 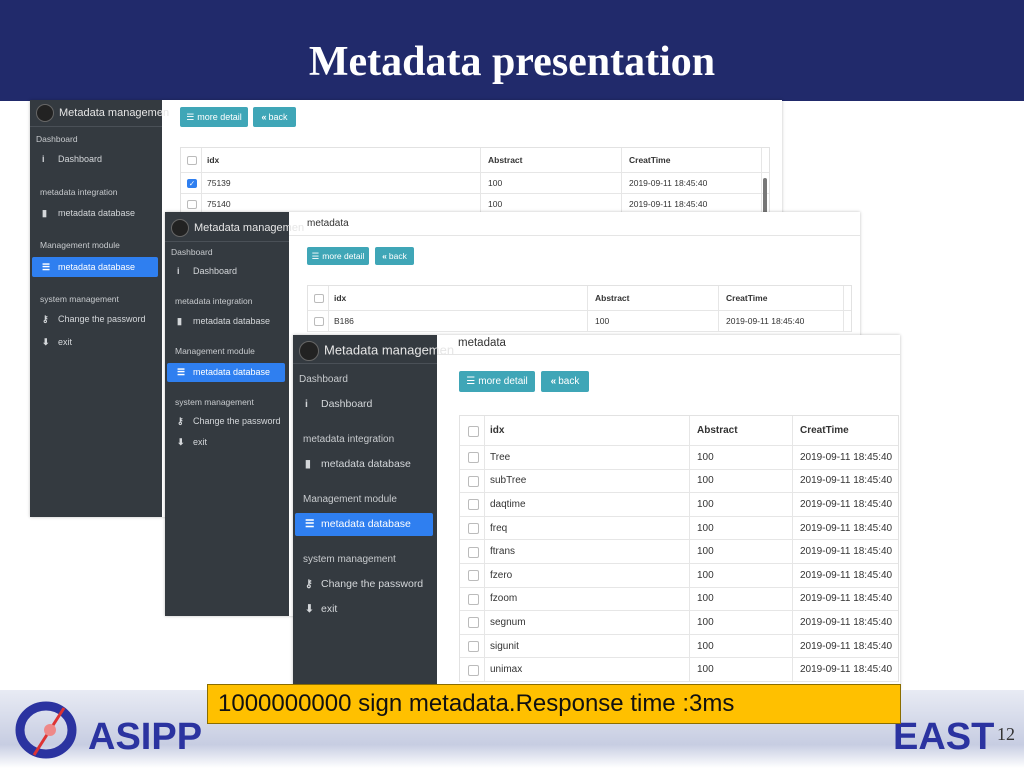 What do you see at coordinates (579, 321) in the screenshot?
I see `table-row: B186 100 2019-09-11 18:45:40` at bounding box center [579, 321].